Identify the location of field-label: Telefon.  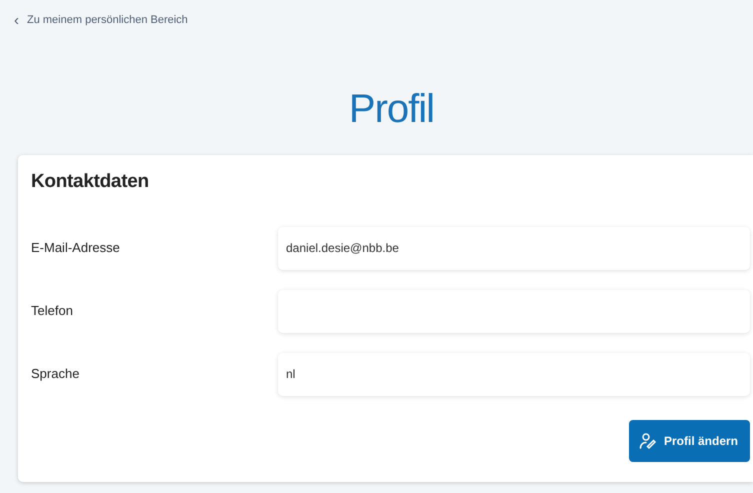
(52, 311).